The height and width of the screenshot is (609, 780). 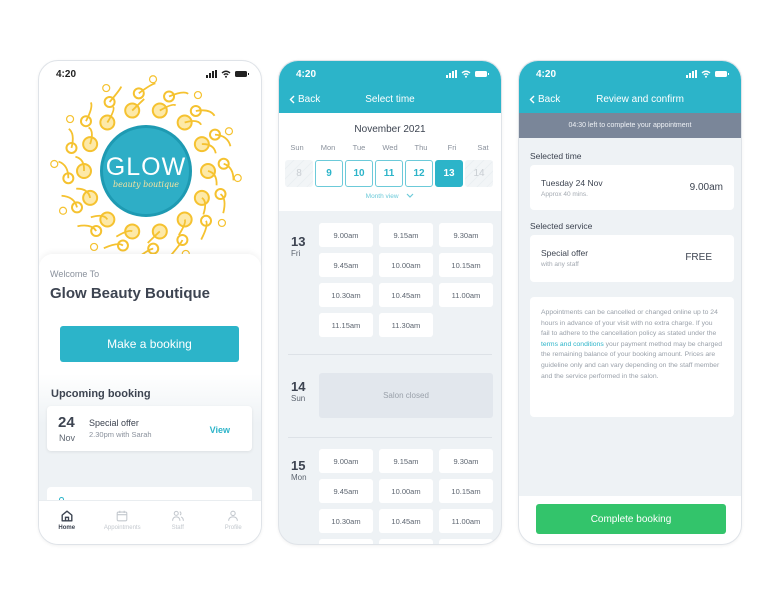 I want to click on date-8: 8, so click(x=299, y=173).